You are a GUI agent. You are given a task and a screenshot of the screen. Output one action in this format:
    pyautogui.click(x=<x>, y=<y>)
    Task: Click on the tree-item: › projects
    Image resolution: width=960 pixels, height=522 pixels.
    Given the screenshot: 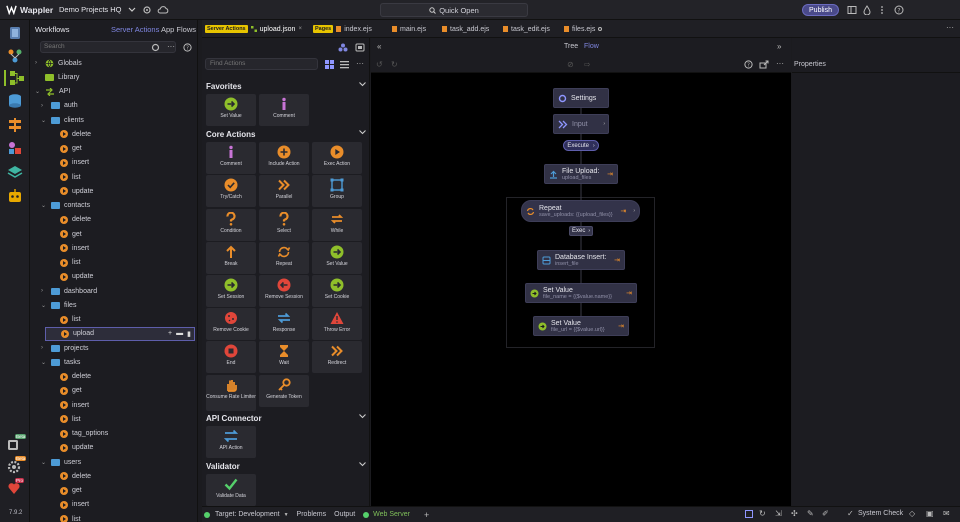 What is the action you would take?
    pyautogui.click(x=65, y=348)
    